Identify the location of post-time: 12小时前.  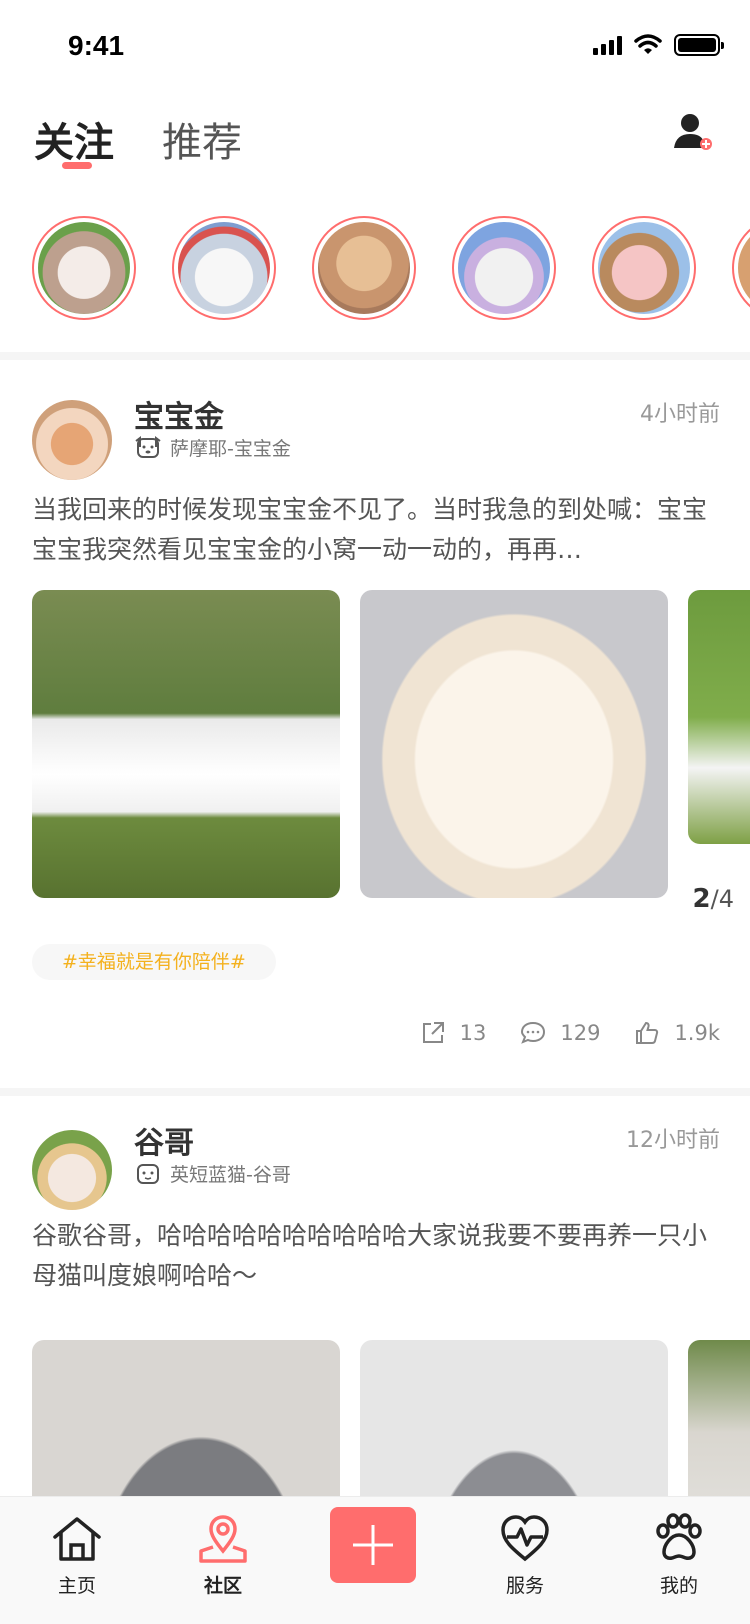
(673, 1140).